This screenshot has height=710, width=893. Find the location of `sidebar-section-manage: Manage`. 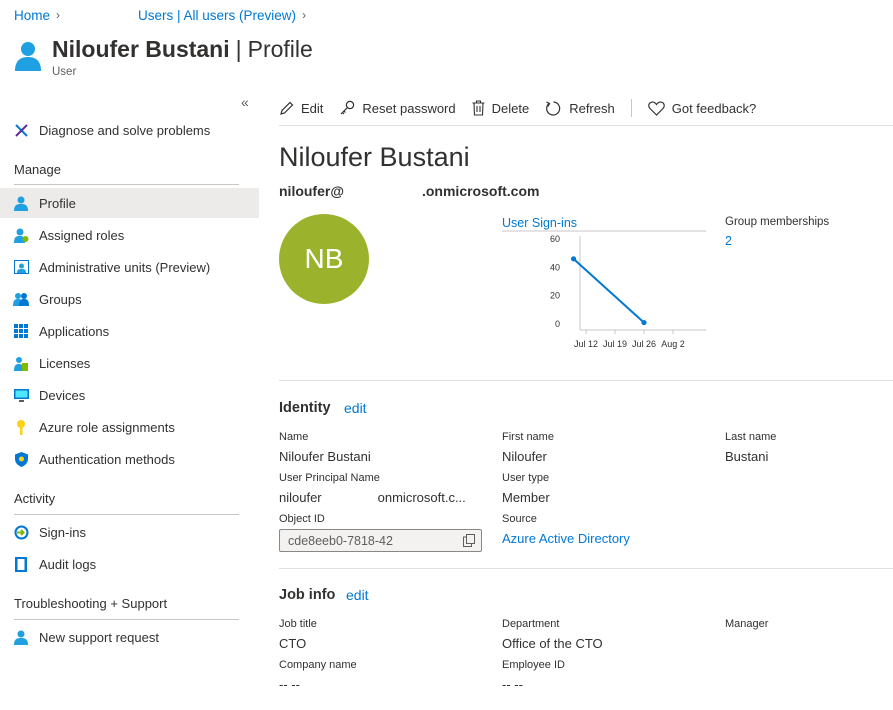

sidebar-section-manage: Manage is located at coordinates (37, 169).